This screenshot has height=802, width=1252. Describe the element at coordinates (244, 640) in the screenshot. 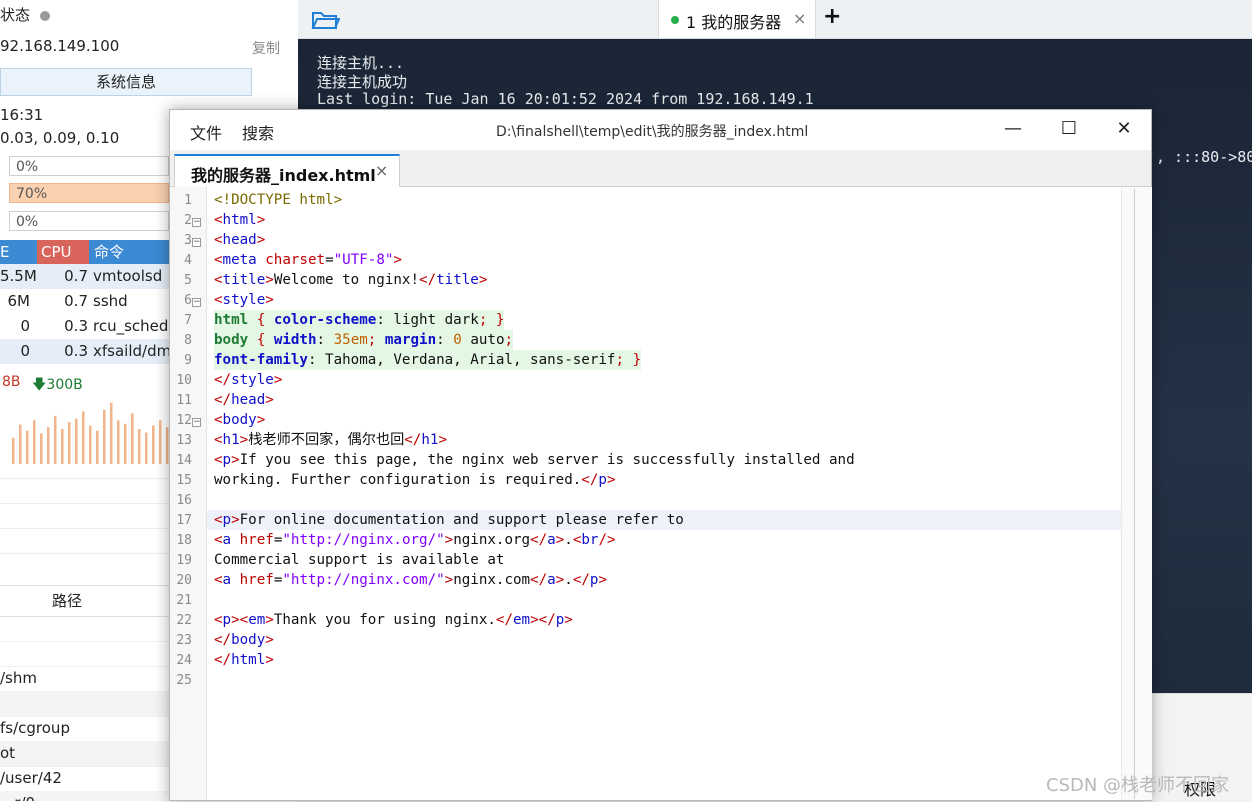

I see `code-line: </body>` at that location.